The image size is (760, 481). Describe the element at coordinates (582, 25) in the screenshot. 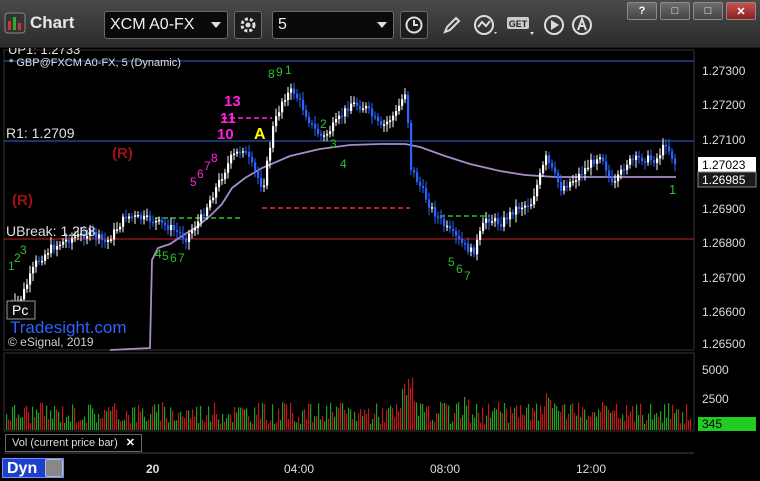

I see `alert-button` at that location.